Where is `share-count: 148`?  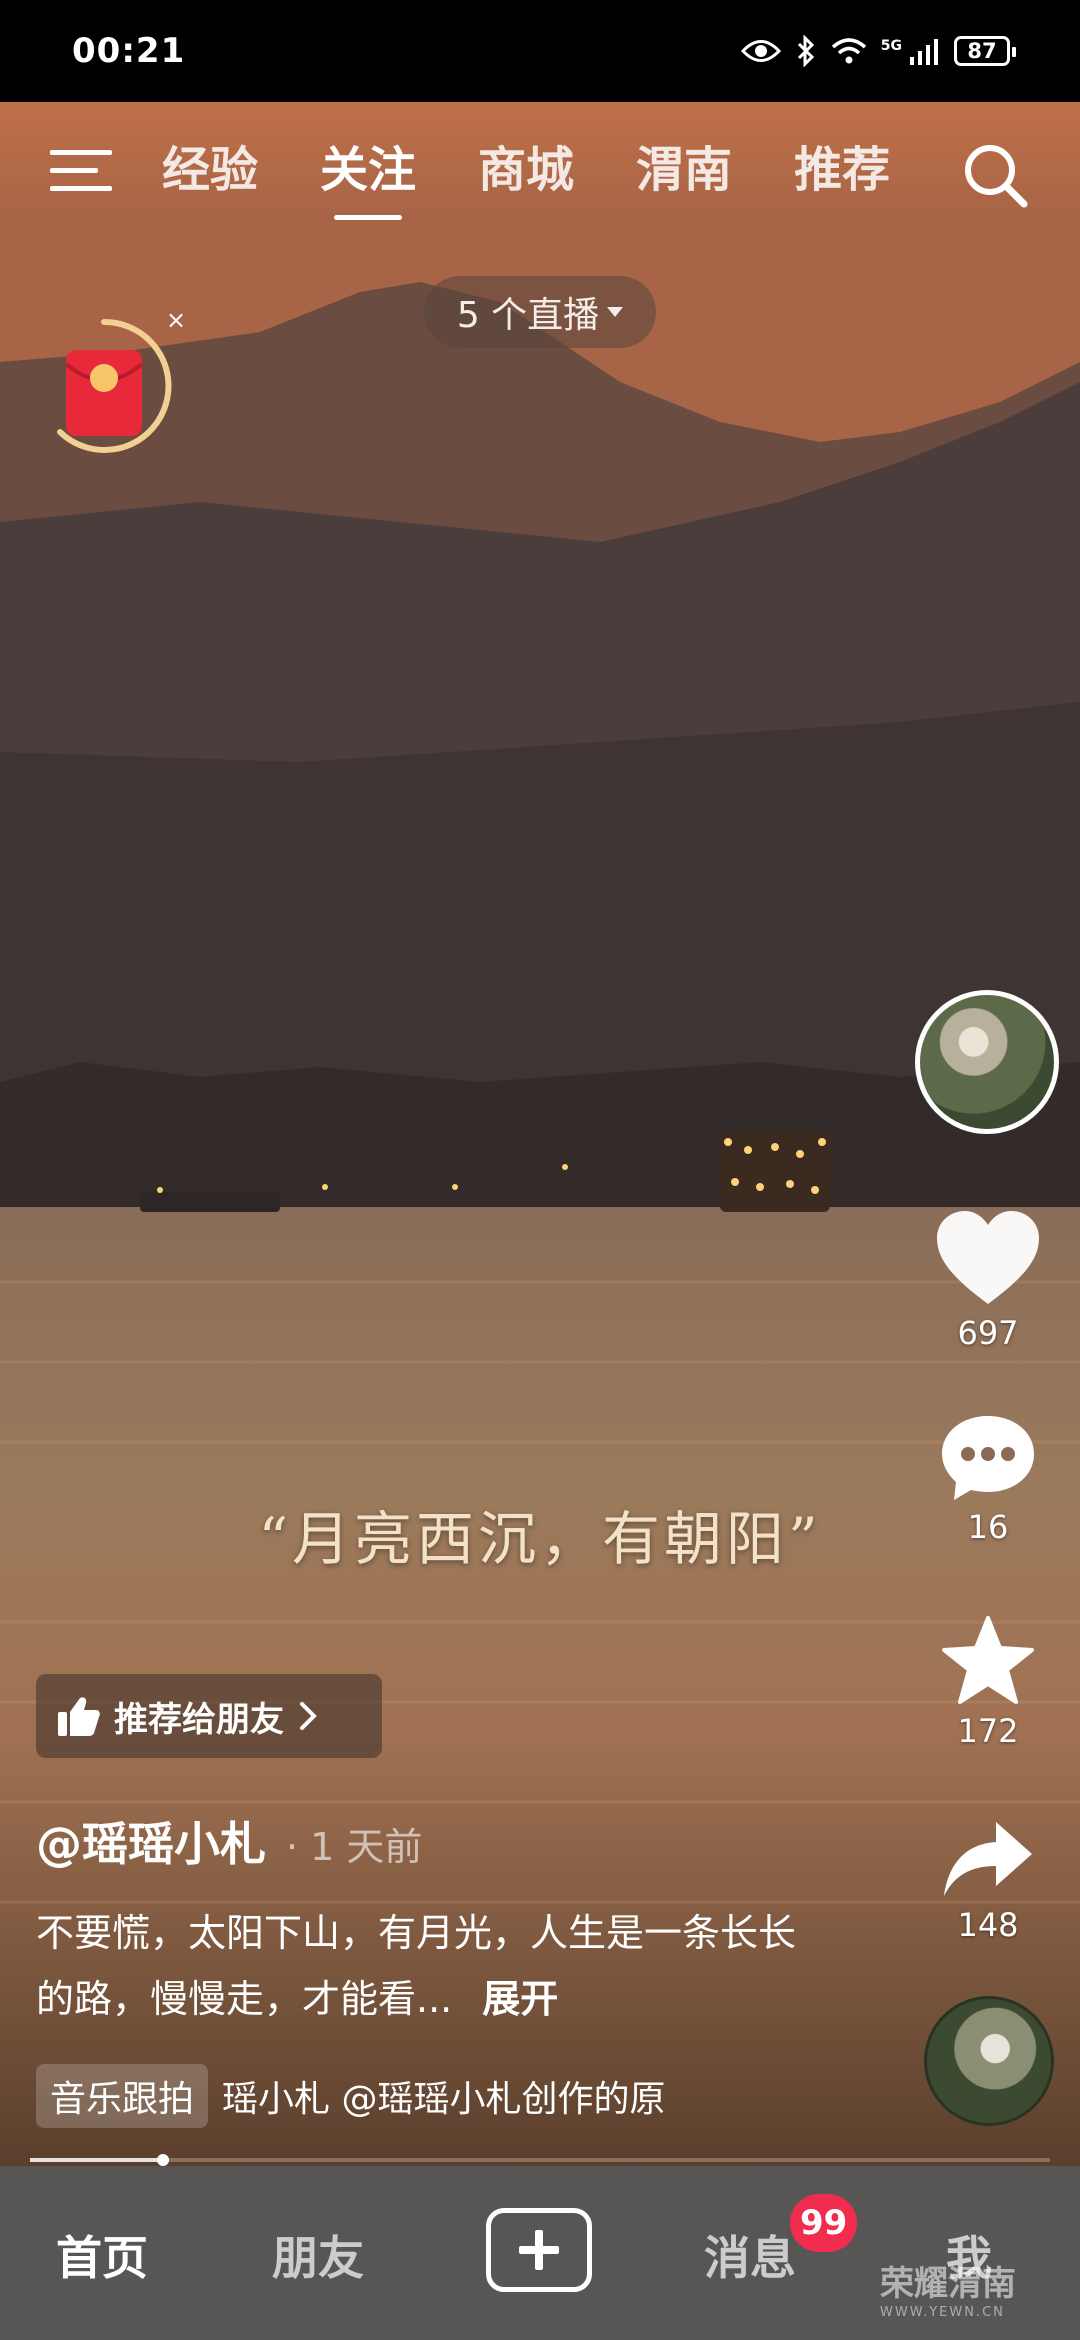 share-count: 148 is located at coordinates (988, 1925).